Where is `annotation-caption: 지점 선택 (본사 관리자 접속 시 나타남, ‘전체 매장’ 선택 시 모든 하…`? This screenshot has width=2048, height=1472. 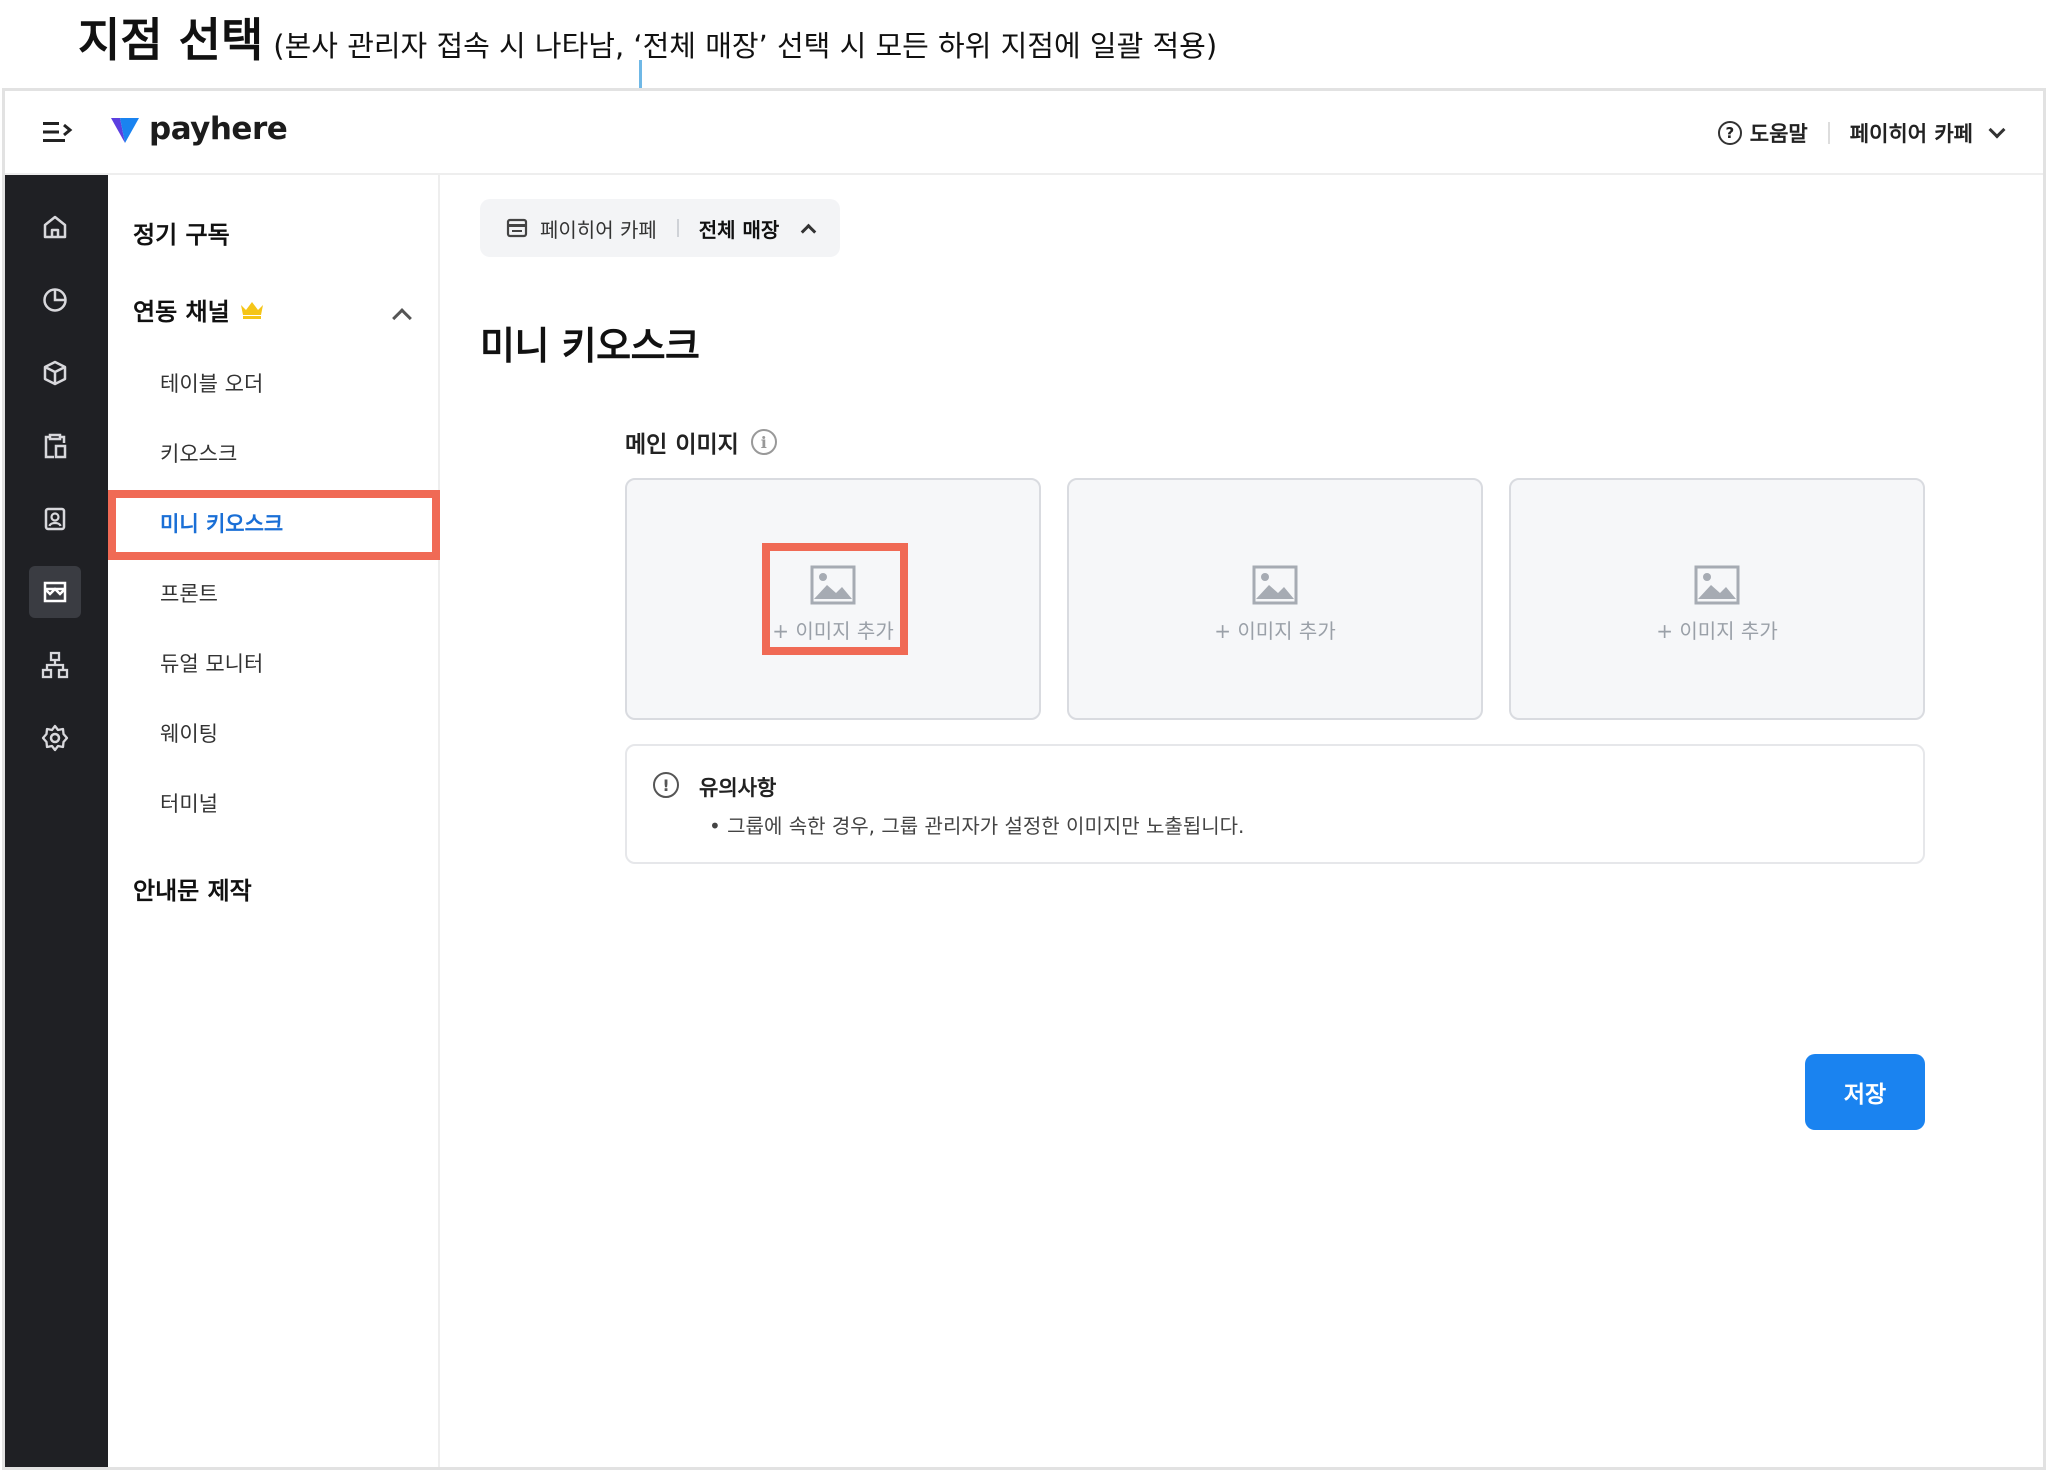
annotation-caption: 지점 선택 (본사 관리자 접속 시 나타남, ‘전체 매장’ 선택 시 모든 하… is located at coordinates (647, 37).